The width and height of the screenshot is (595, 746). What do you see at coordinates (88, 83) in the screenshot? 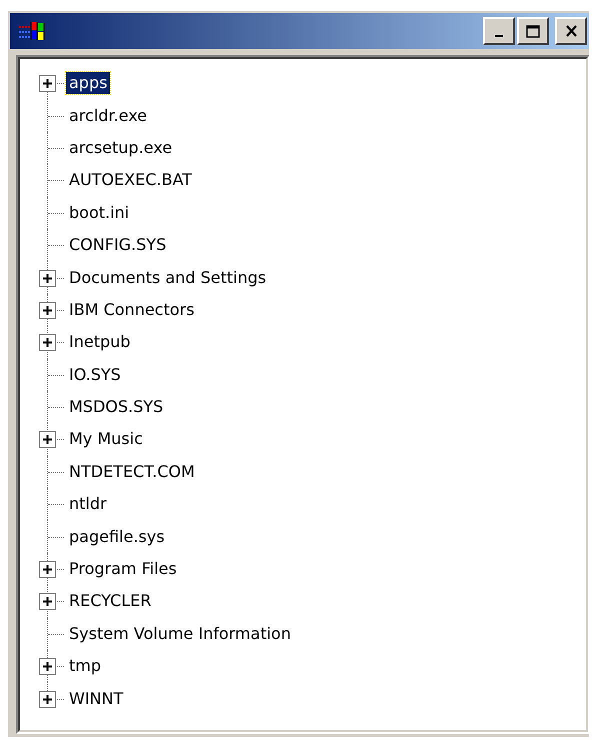
I see `tree-item: apps` at bounding box center [88, 83].